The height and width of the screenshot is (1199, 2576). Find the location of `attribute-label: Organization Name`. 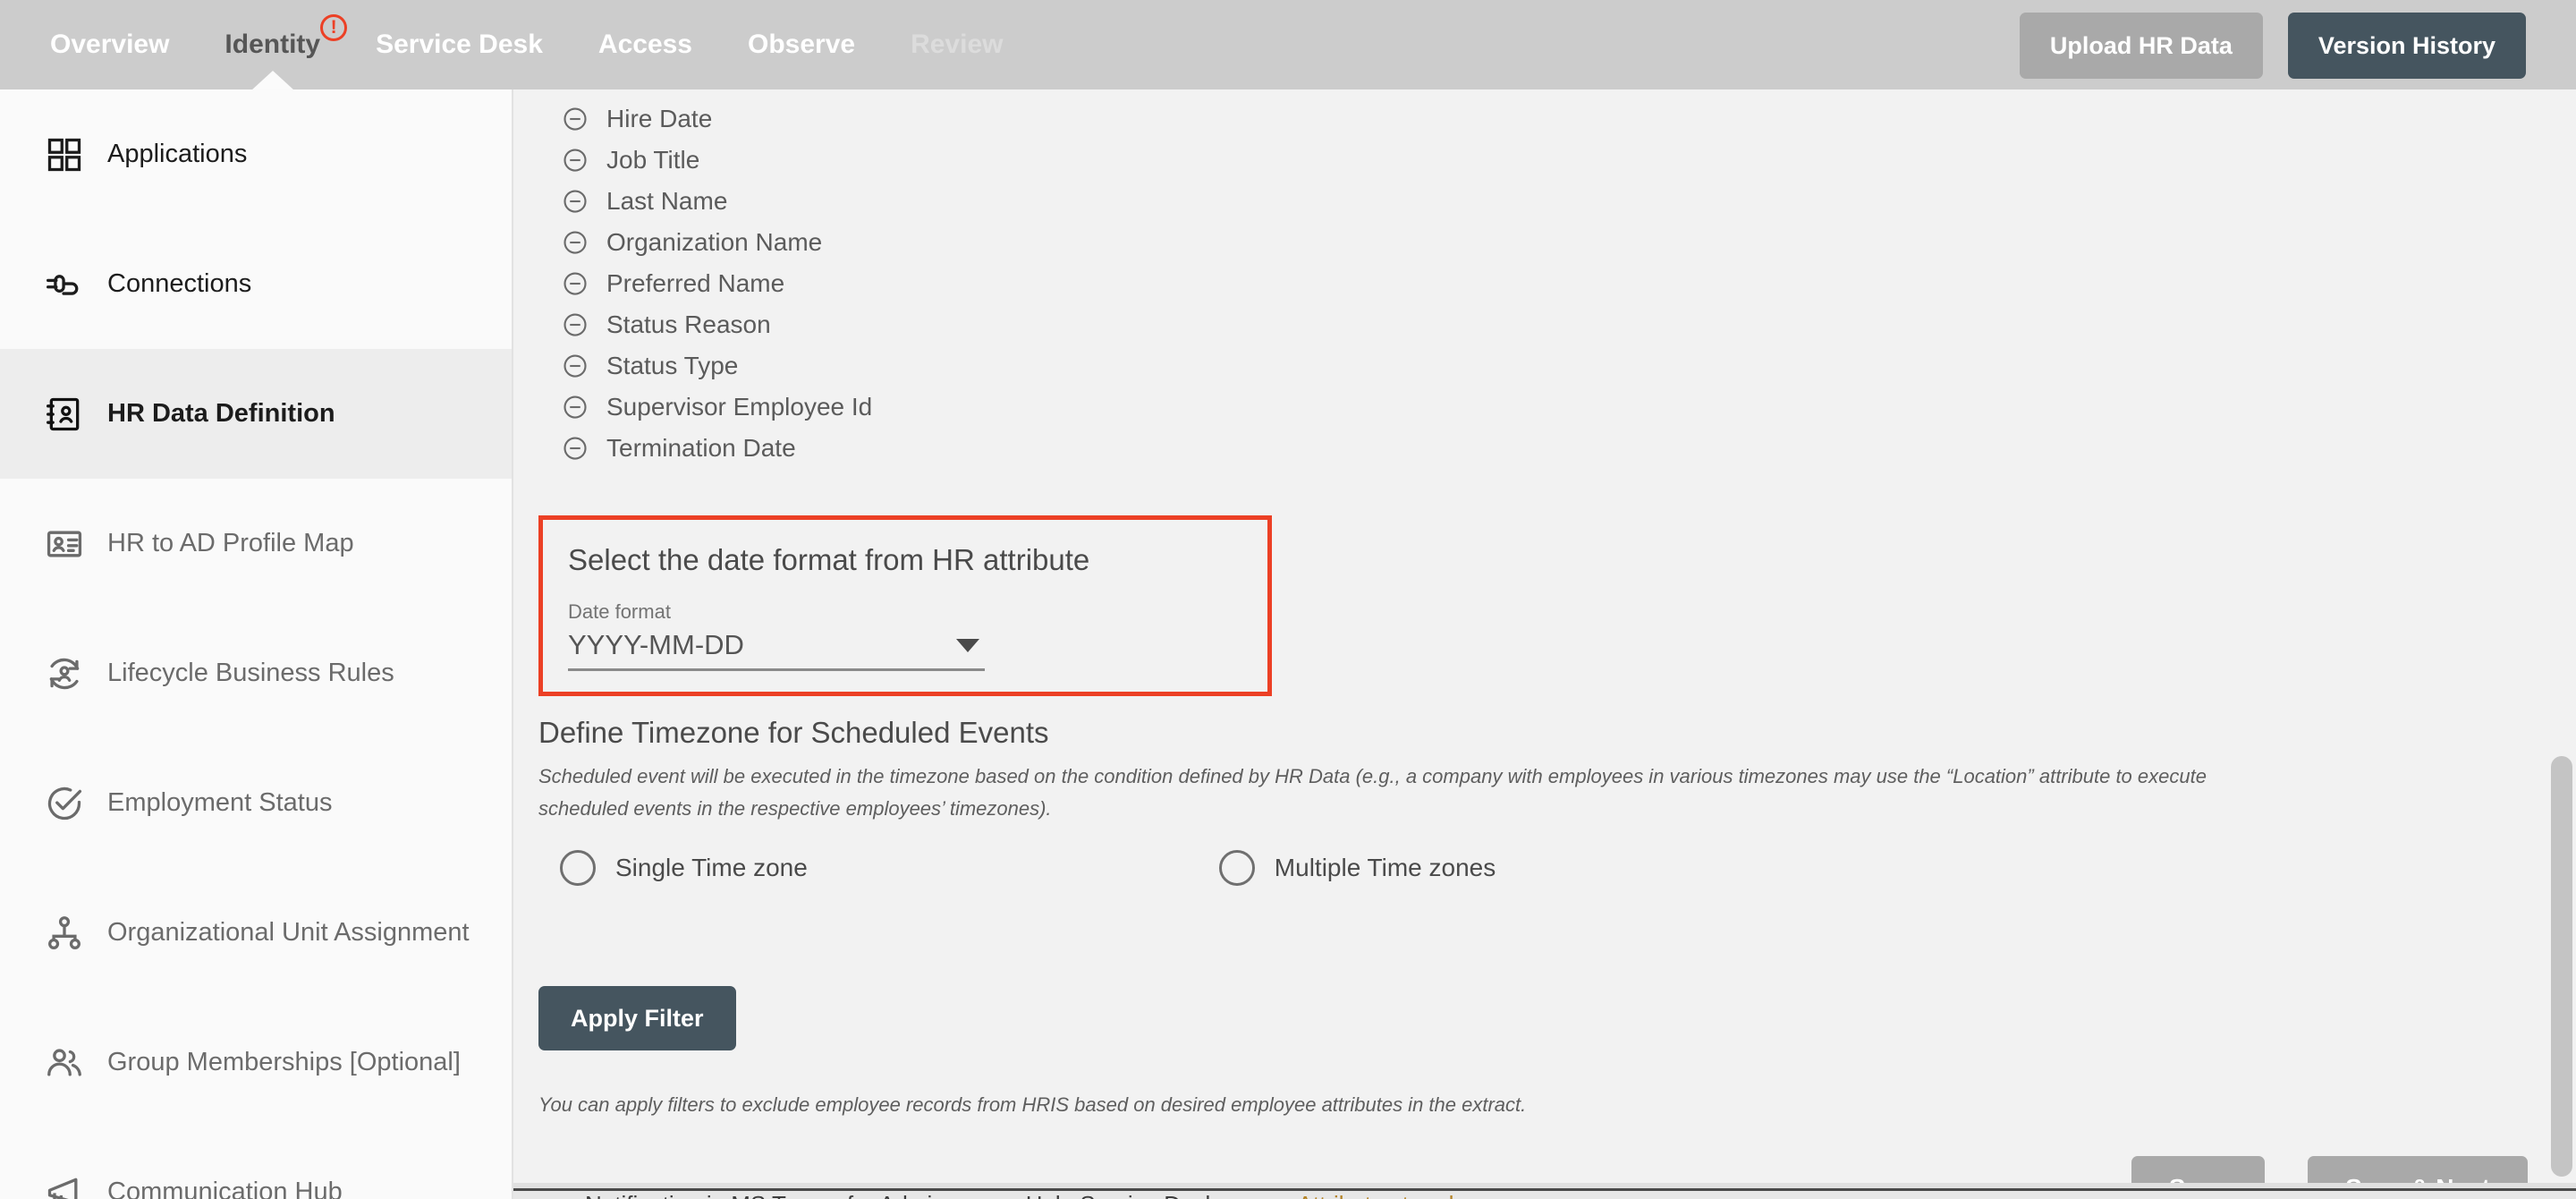

attribute-label: Organization Name is located at coordinates (714, 242).